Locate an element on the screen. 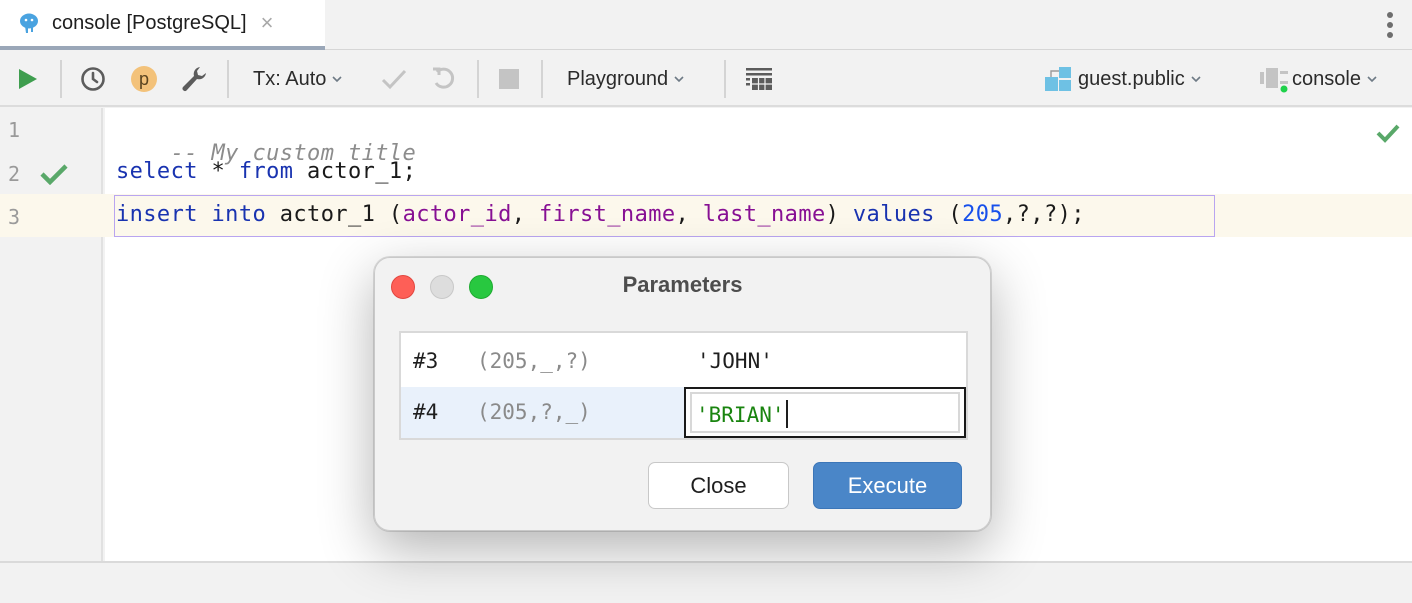 The height and width of the screenshot is (603, 1412). stop-button is located at coordinates (509, 79).